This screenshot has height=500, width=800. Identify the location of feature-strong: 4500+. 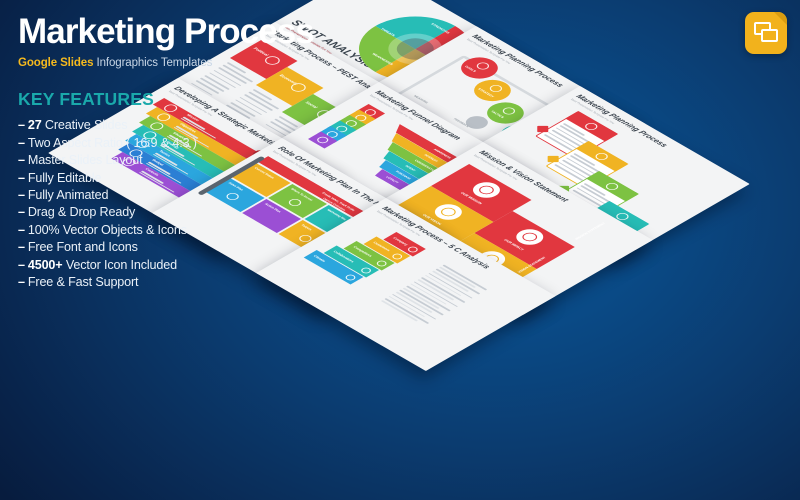
(45, 264).